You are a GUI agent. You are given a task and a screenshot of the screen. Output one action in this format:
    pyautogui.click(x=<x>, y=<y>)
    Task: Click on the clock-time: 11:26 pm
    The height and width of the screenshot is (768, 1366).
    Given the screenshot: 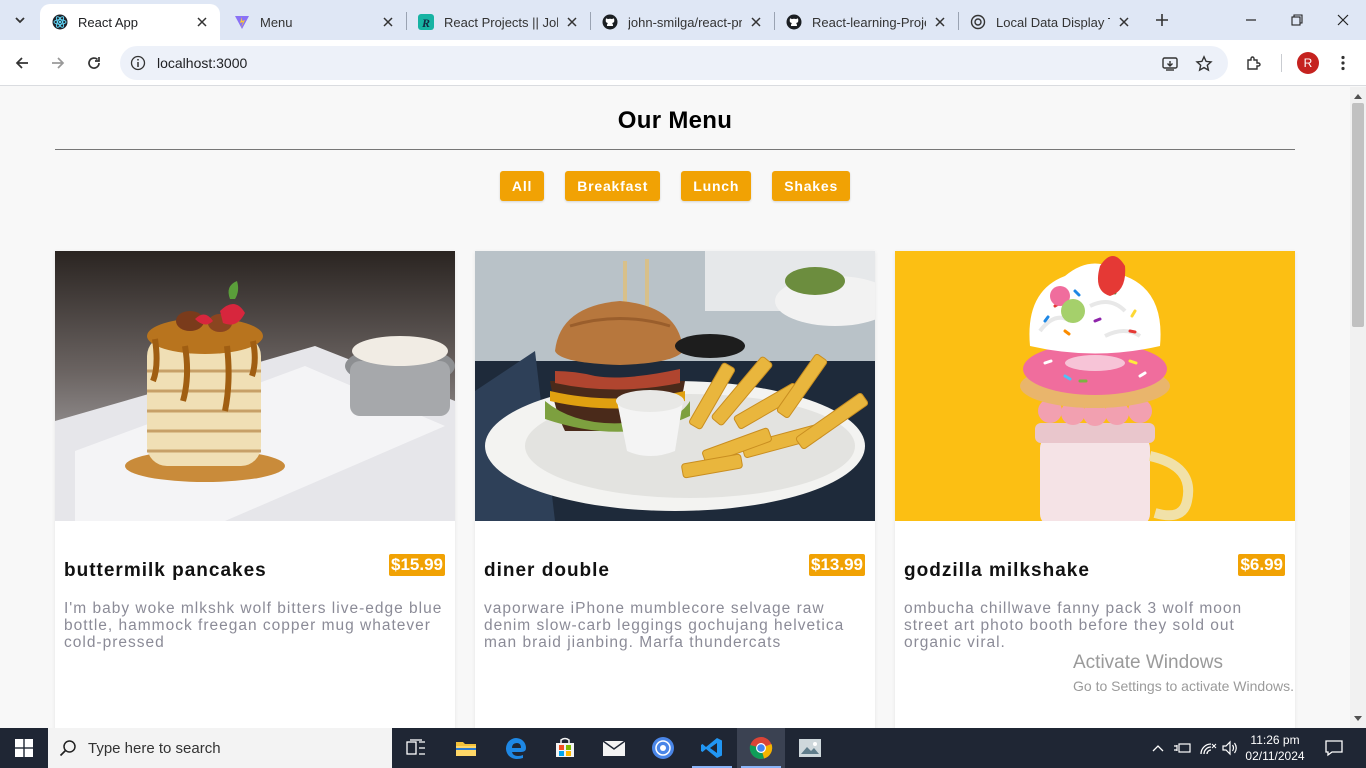 What is the action you would take?
    pyautogui.click(x=1275, y=740)
    